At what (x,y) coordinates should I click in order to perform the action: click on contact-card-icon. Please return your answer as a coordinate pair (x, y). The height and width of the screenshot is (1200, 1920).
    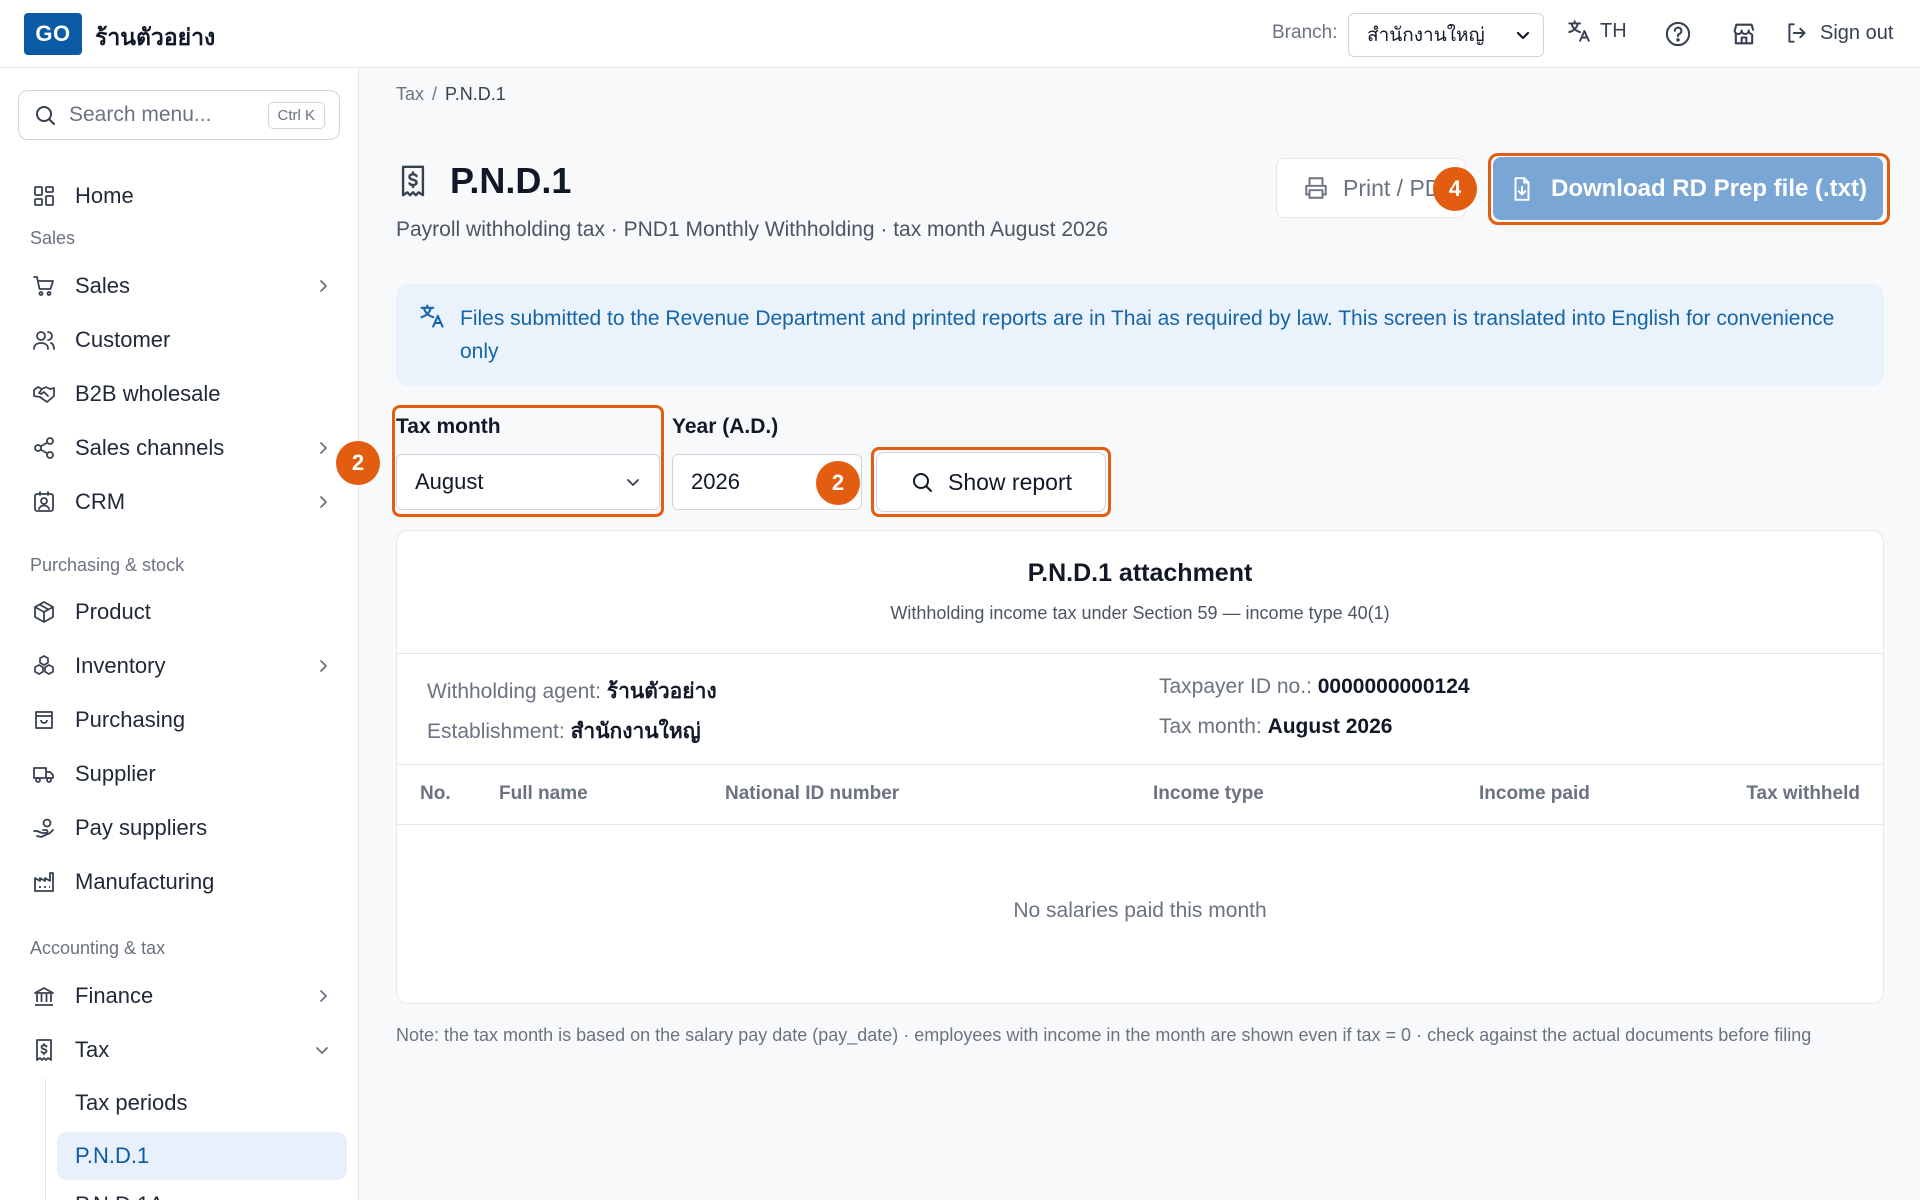
    Looking at the image, I should click on (44, 502).